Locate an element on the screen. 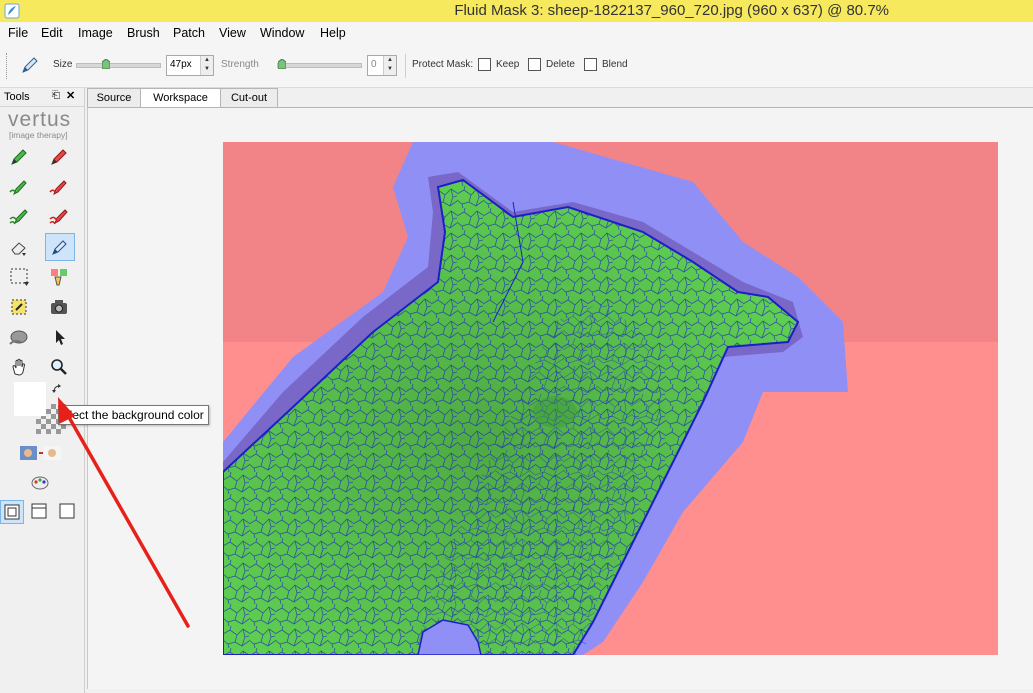 The image size is (1033, 693). patch-select-tool is located at coordinates (59, 277).